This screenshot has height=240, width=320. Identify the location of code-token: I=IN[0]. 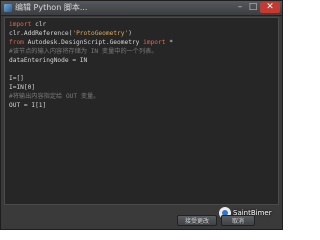
(22, 87).